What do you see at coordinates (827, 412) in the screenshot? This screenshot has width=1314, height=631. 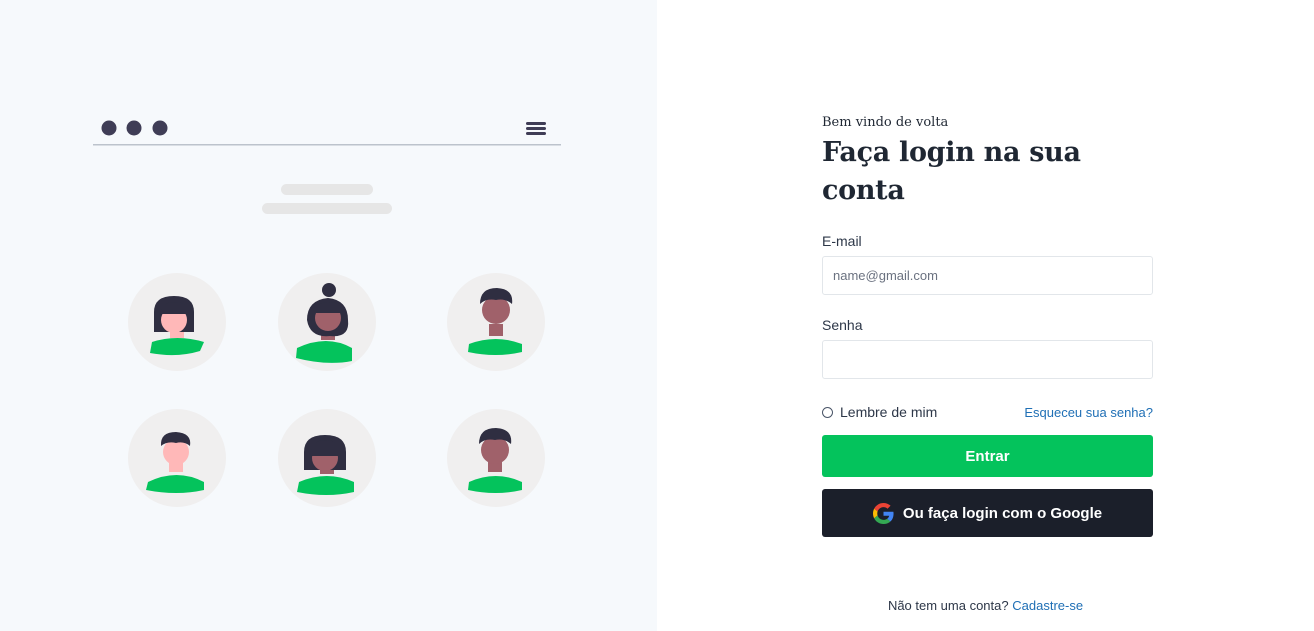 I see `radio-circle-icon` at bounding box center [827, 412].